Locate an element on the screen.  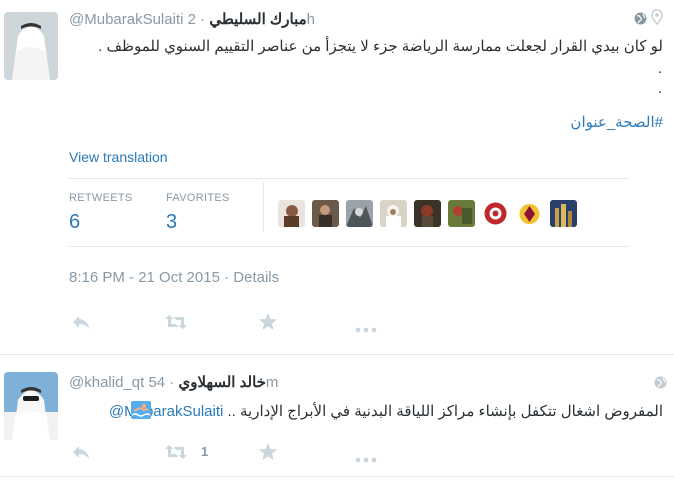
author-handle: @MubarakSulaiti is located at coordinates (126, 19).